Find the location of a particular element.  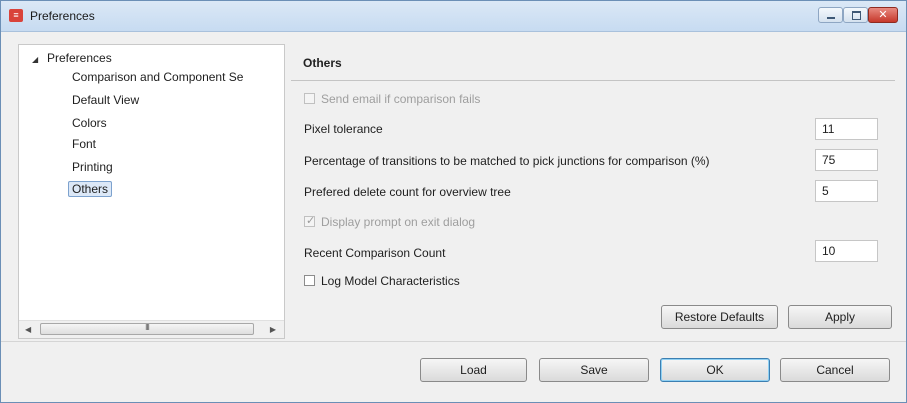

scrollbar-thumb: III is located at coordinates (147, 329).